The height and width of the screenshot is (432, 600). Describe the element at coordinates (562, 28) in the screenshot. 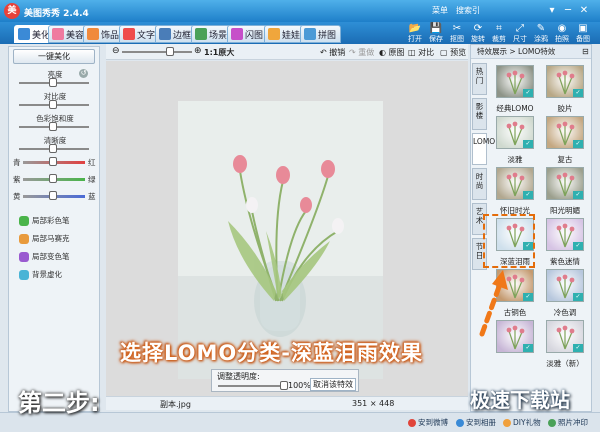

I see `tool-icon: ◉` at that location.